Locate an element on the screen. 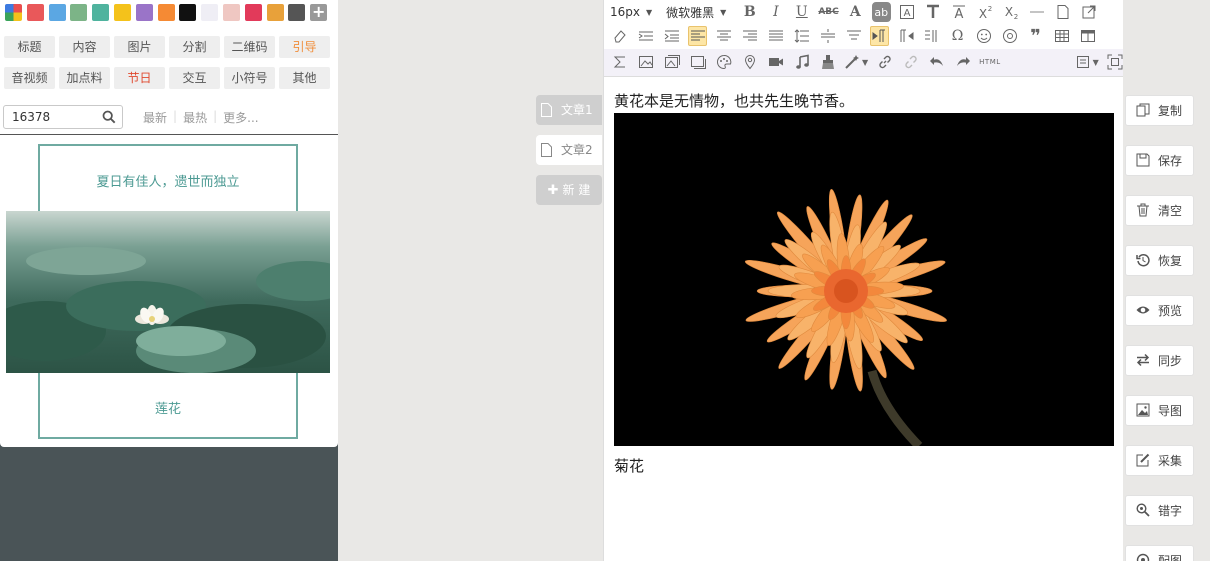  poem-line: 黄花本是无情物，也共先生晚节香。 is located at coordinates (864, 101).